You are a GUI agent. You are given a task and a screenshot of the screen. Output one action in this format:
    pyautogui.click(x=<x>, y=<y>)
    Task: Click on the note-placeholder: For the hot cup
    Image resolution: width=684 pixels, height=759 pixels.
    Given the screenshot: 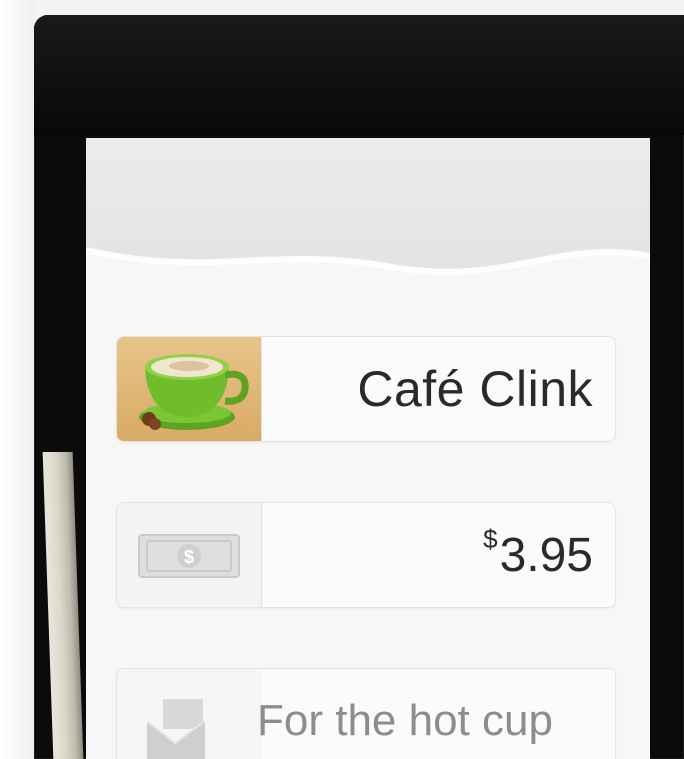 What is the action you would take?
    pyautogui.click(x=405, y=720)
    